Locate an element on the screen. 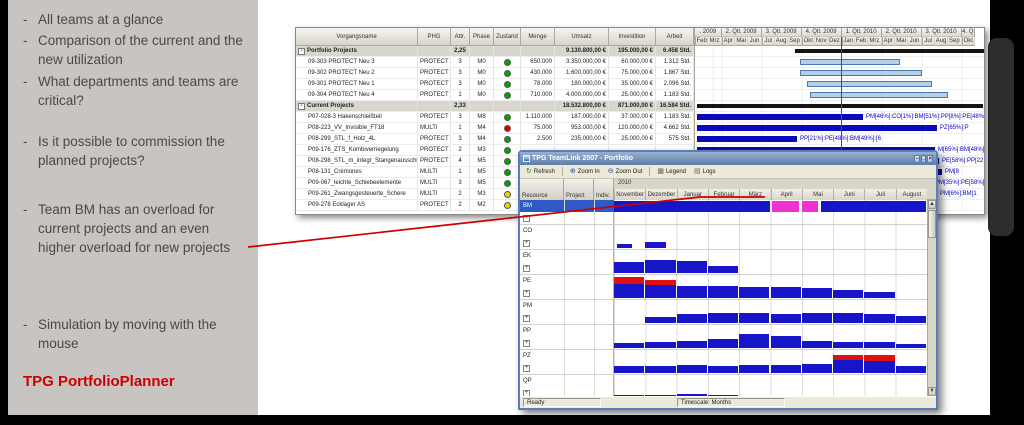  tl-col-resource: Resource is located at coordinates (542, 189).